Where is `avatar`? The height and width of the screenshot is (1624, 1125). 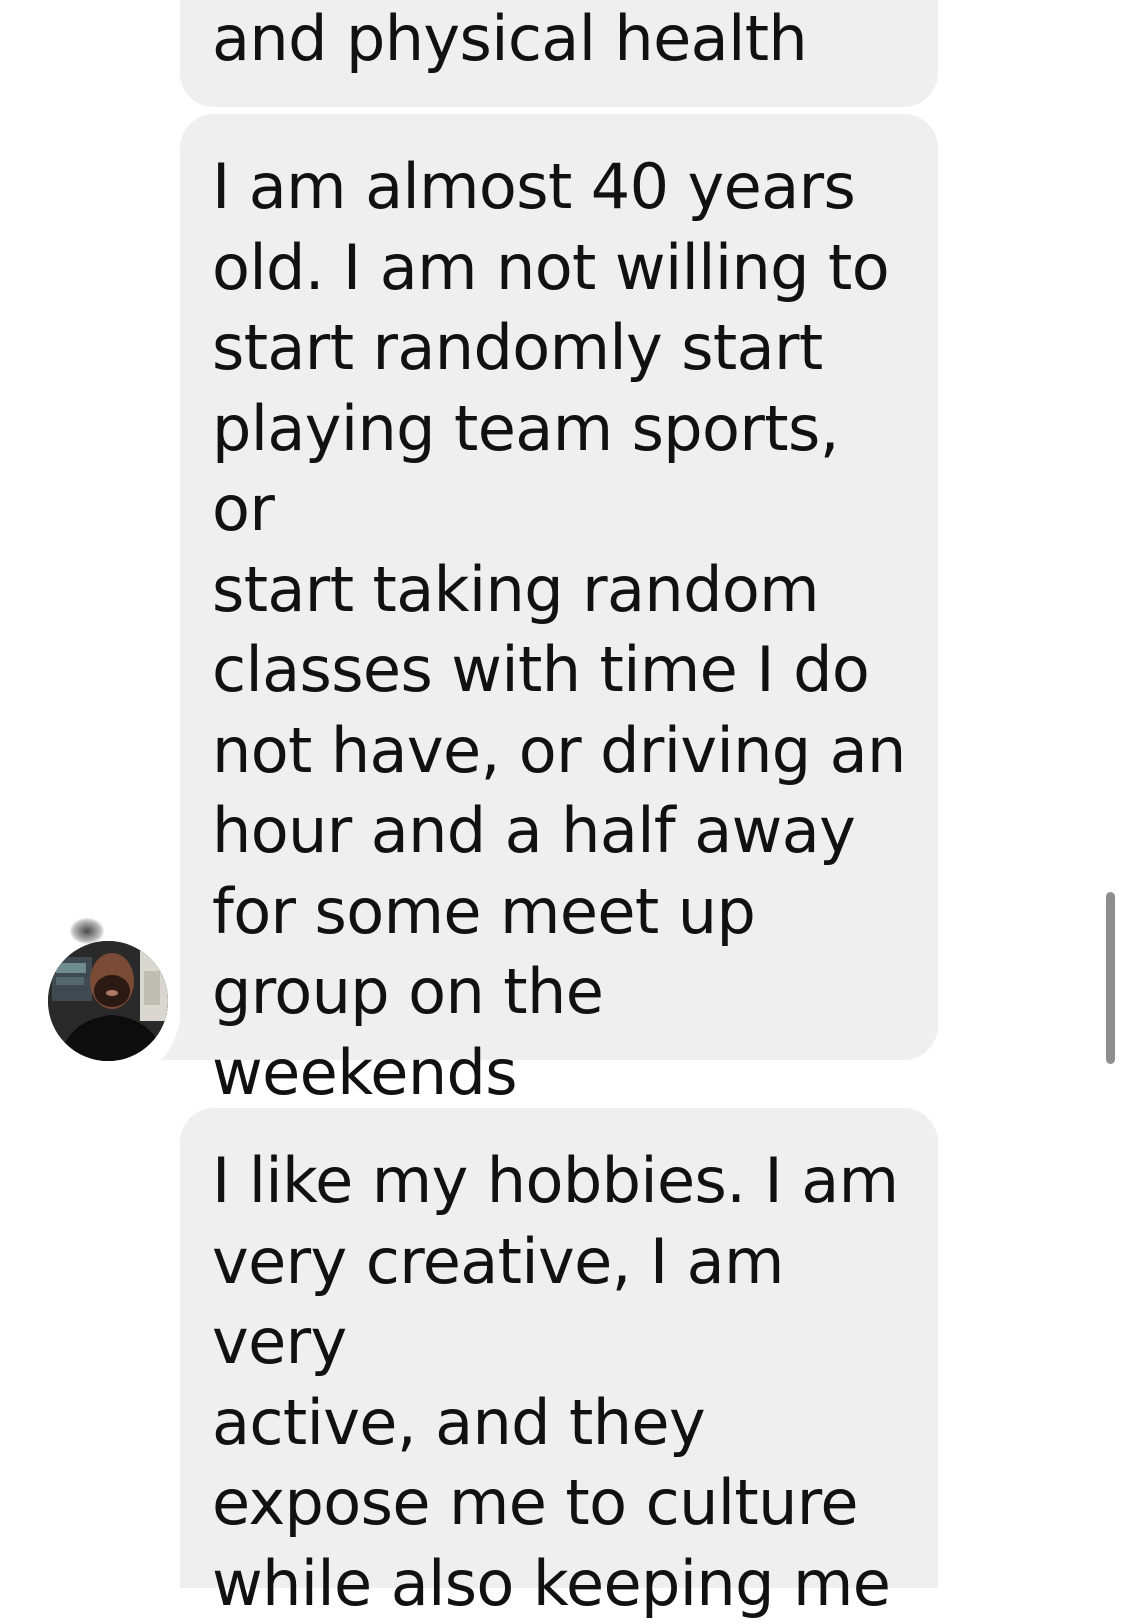 avatar is located at coordinates (108, 1001).